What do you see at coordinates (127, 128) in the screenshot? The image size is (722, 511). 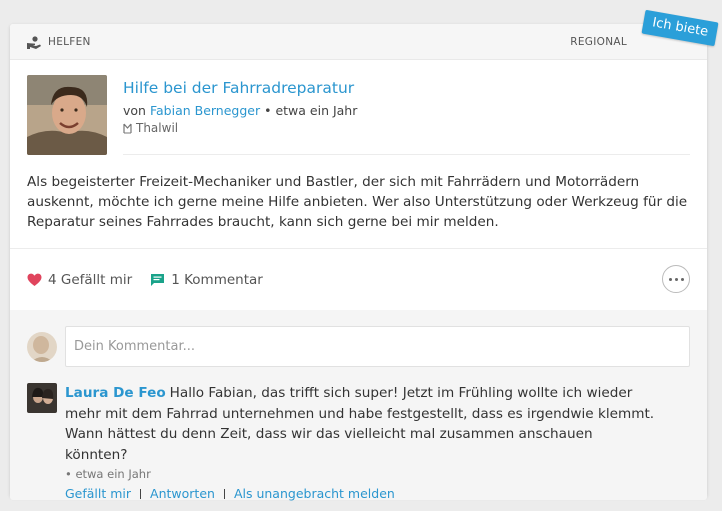 I see `map-pin-icon` at bounding box center [127, 128].